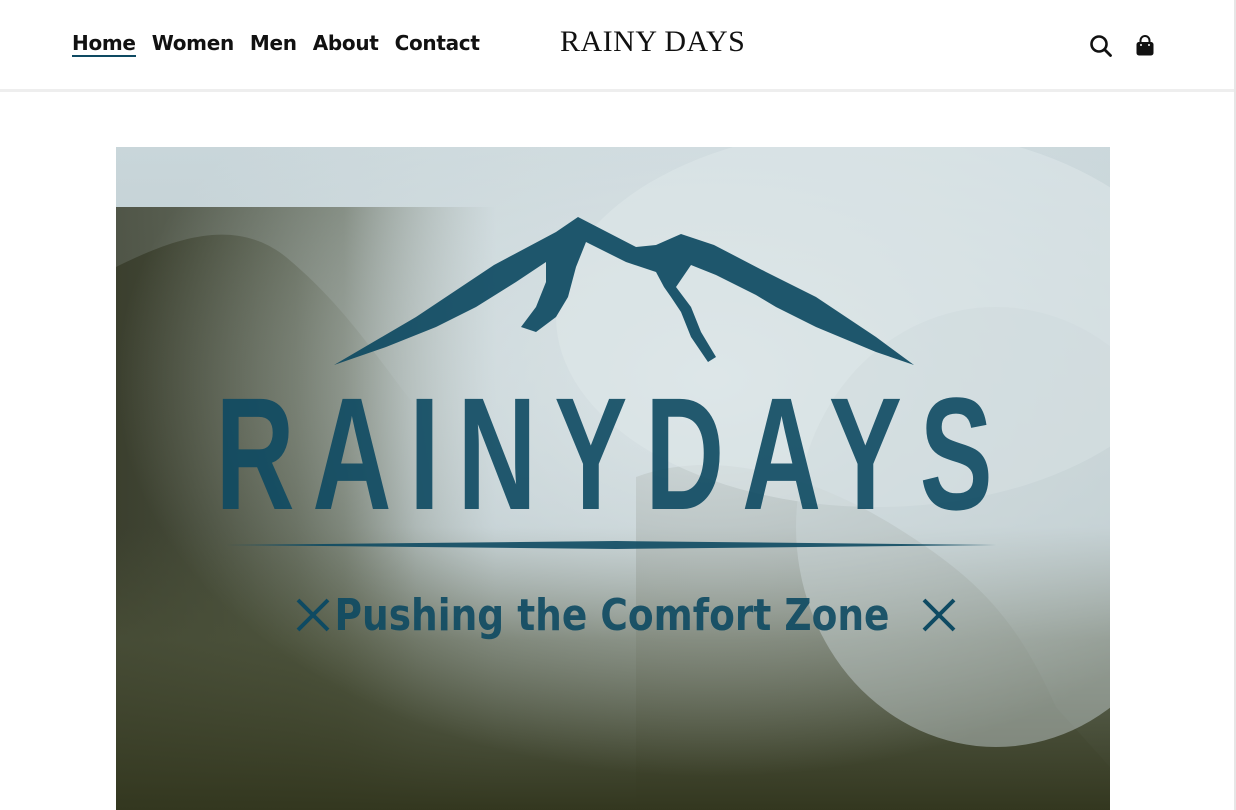 The height and width of the screenshot is (810, 1236). I want to click on shopping-bag-icon, so click(1145, 45).